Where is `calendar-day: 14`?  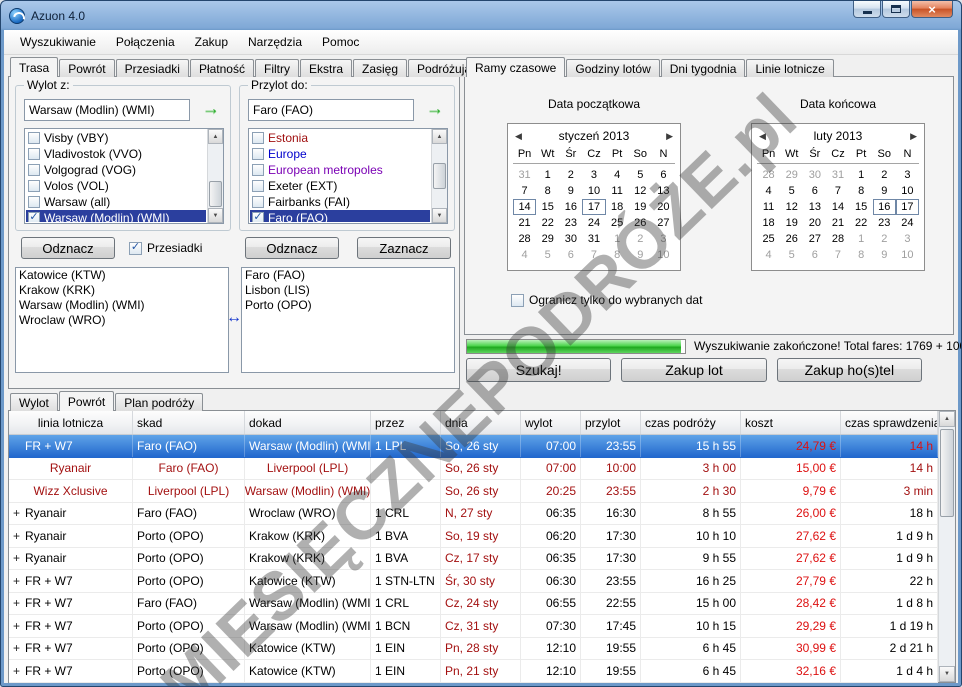
calendar-day: 14 is located at coordinates (837, 207).